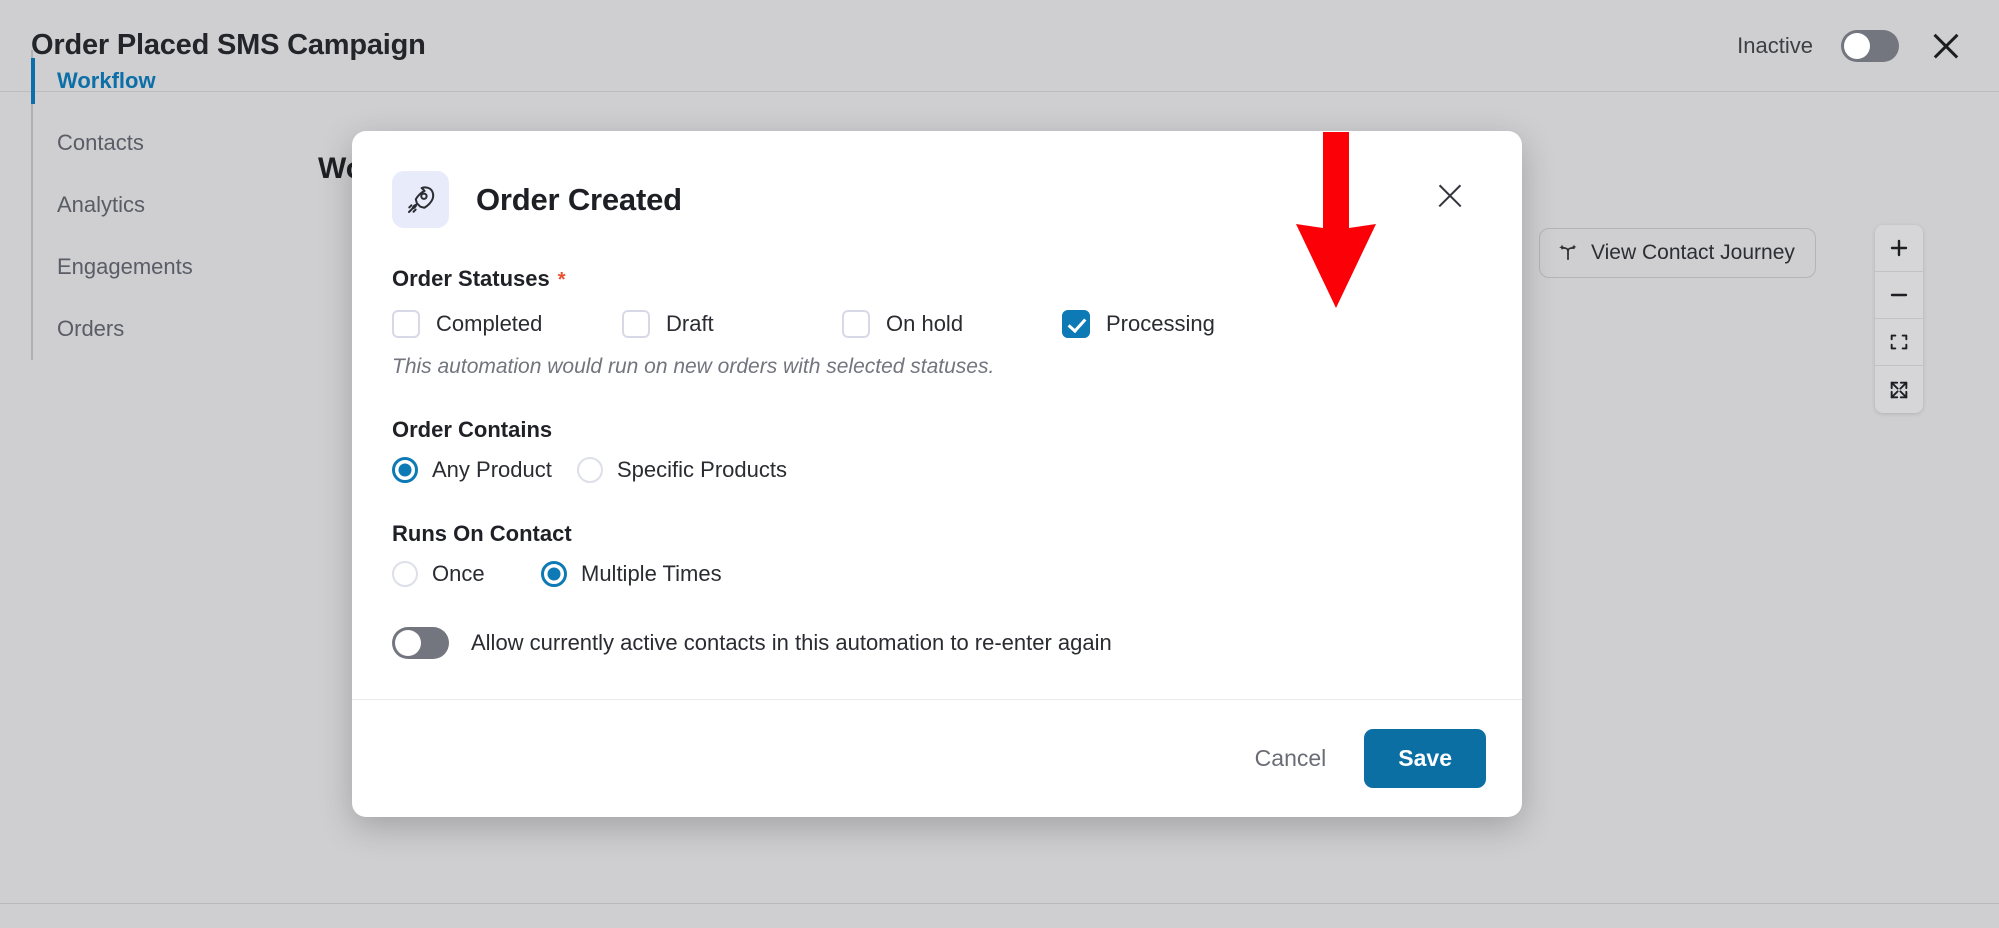 The height and width of the screenshot is (928, 1999). I want to click on zoom-out-button, so click(1899, 295).